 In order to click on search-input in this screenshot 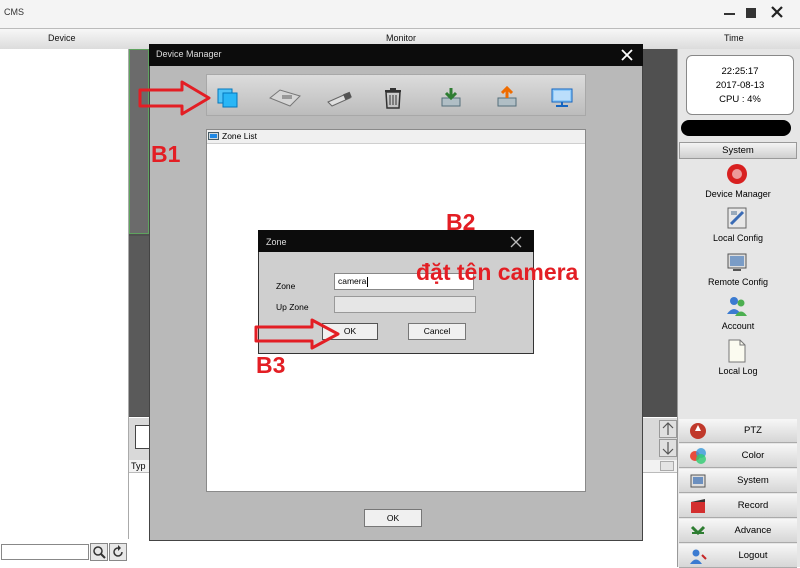, I will do `click(45, 552)`.